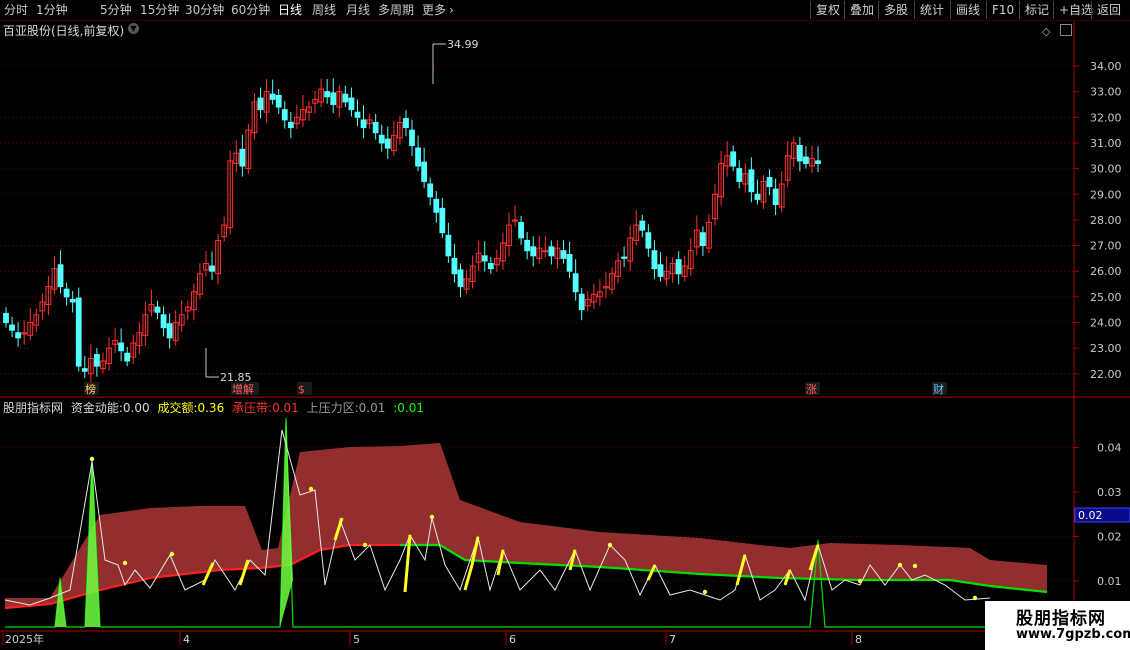 The height and width of the screenshot is (650, 1130). I want to click on legend-pressure-band: 承压带:0.01, so click(265, 408).